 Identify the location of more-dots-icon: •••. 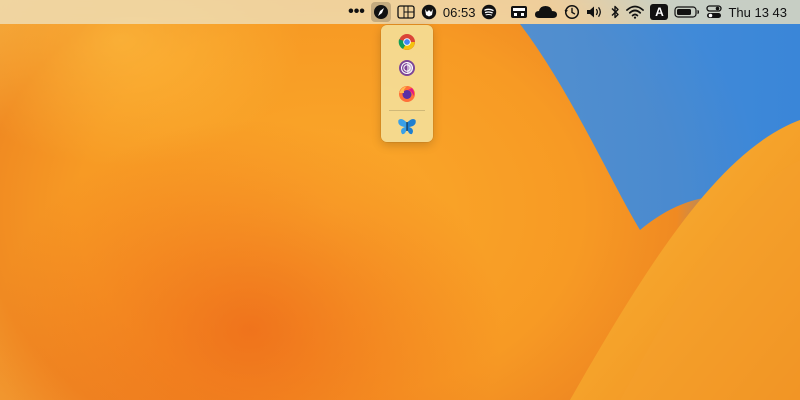
(356, 12).